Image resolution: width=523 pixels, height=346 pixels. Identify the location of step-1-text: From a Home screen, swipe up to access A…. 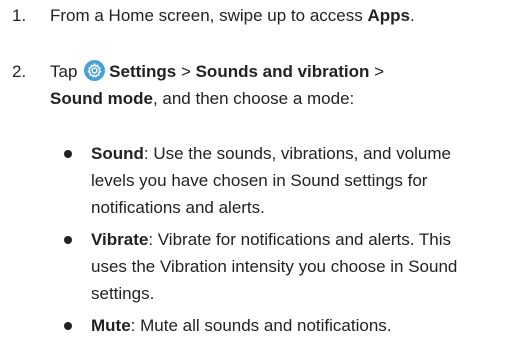
(281, 15).